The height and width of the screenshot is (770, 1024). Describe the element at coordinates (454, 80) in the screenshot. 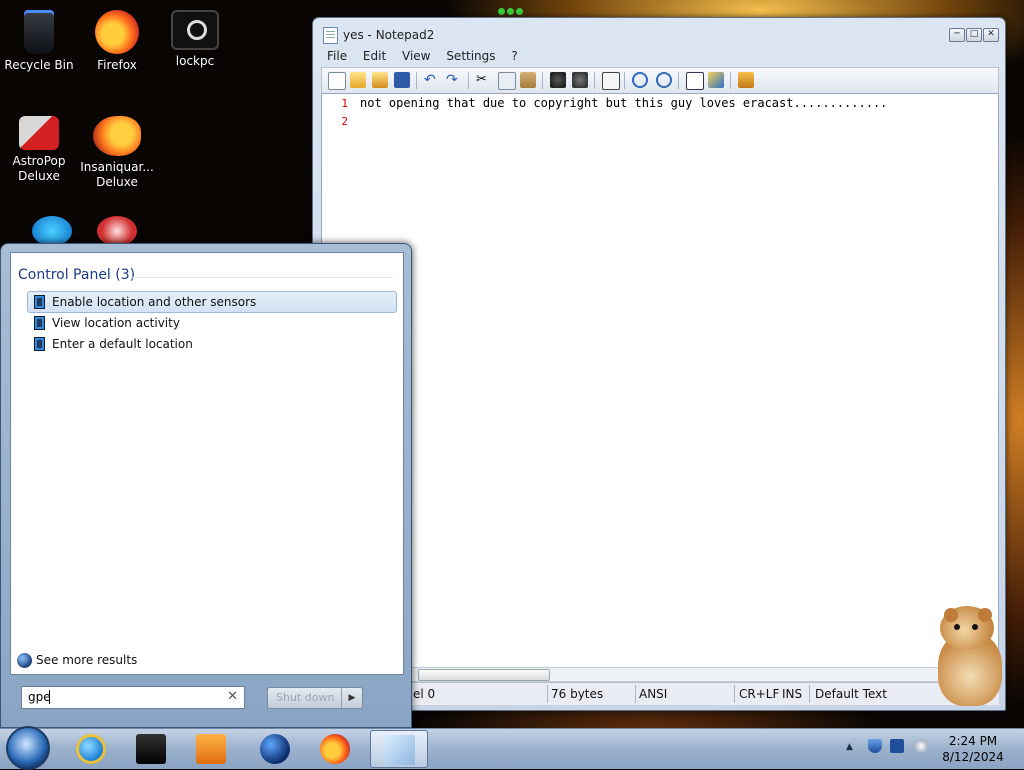

I see `redo-icon: ↷` at that location.